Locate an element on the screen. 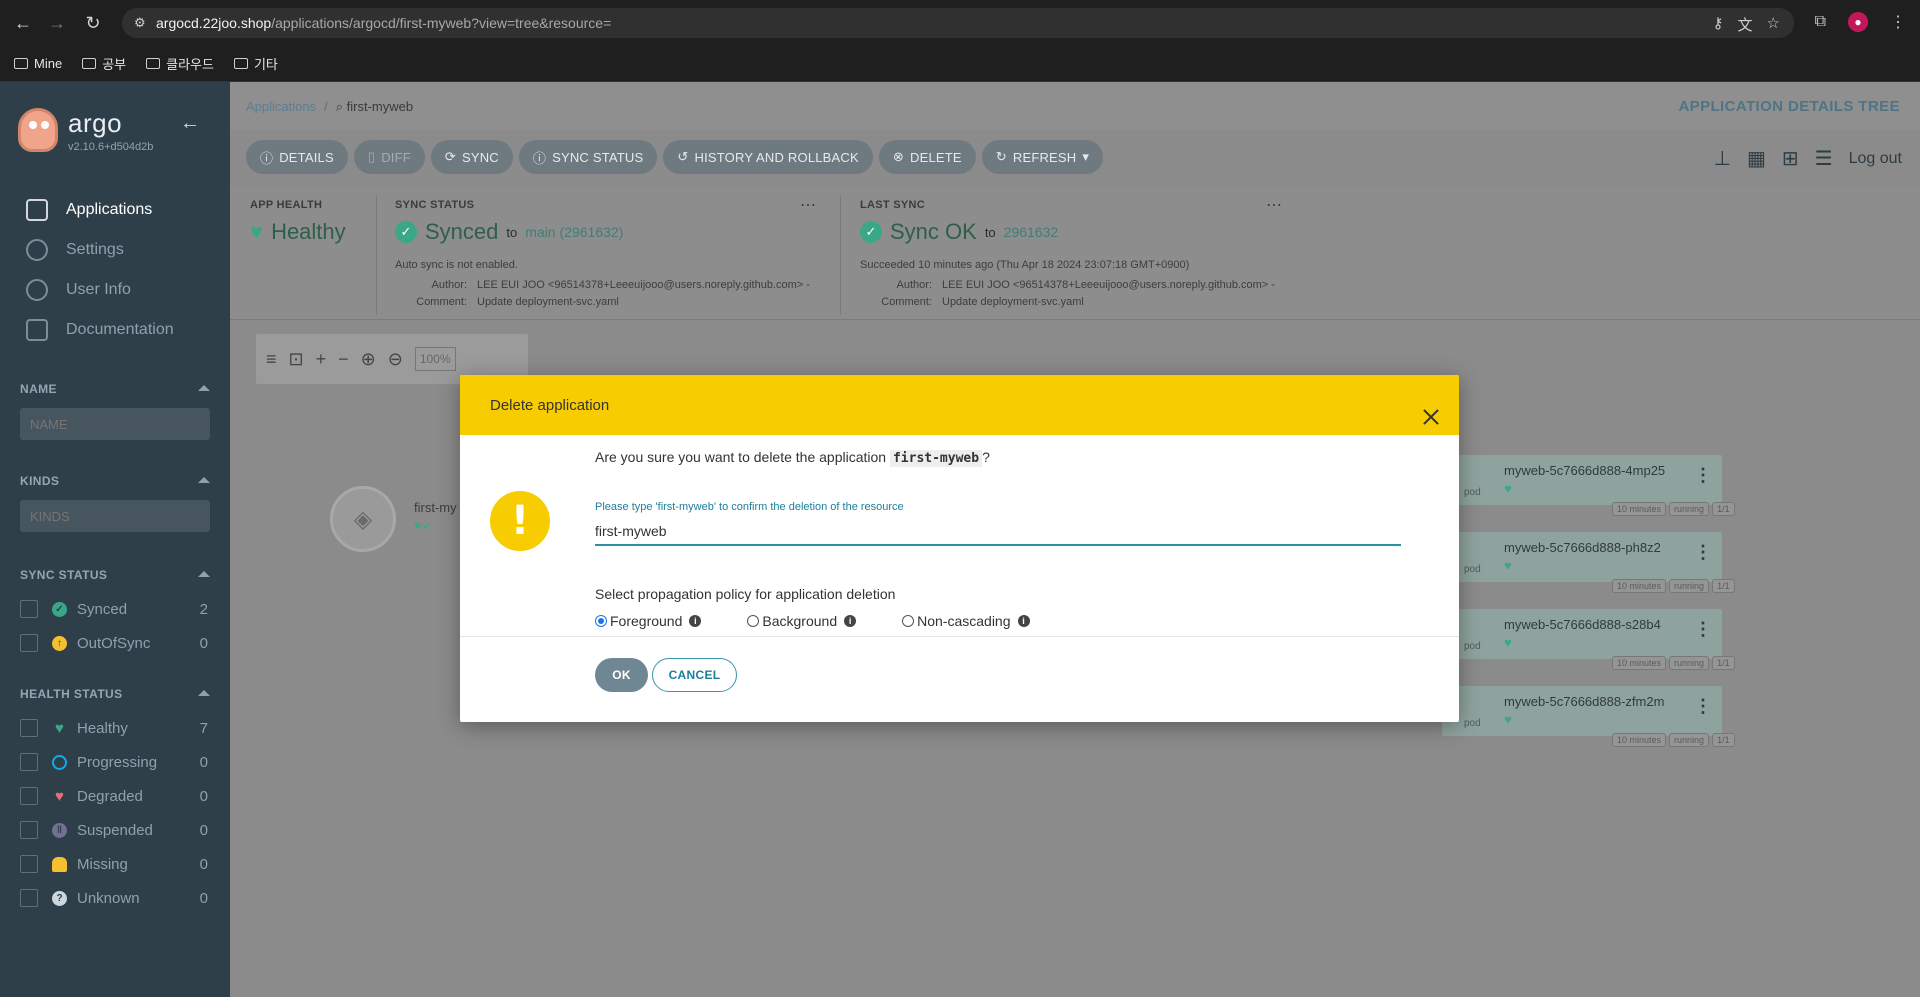 Image resolution: width=1920 pixels, height=997 pixels. cancel-button: CANCEL is located at coordinates (694, 675).